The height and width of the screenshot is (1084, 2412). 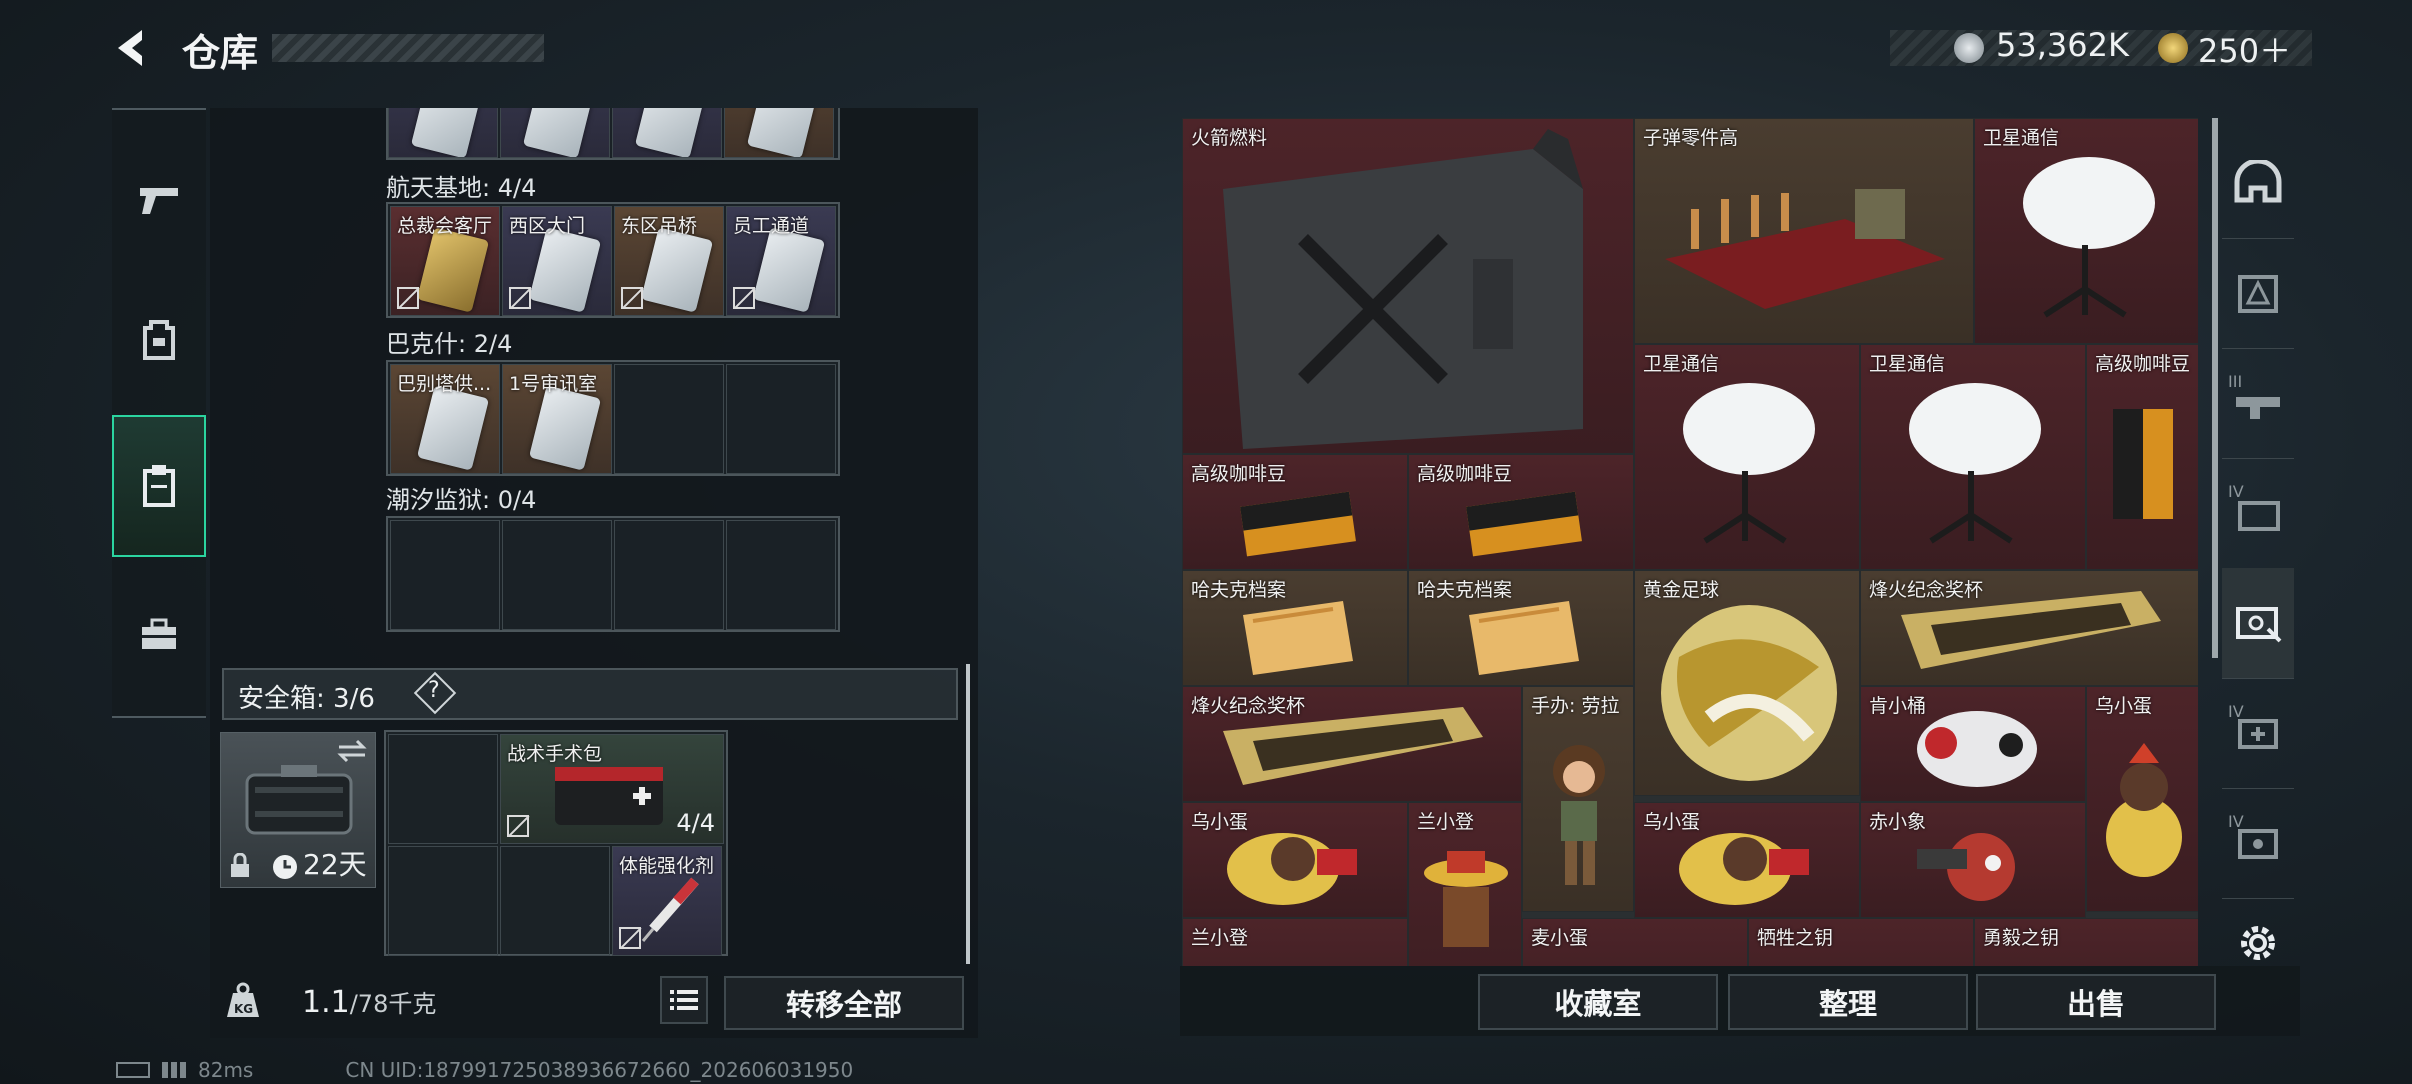 What do you see at coordinates (2258, 513) in the screenshot?
I see `category-tab-backpack: IV` at bounding box center [2258, 513].